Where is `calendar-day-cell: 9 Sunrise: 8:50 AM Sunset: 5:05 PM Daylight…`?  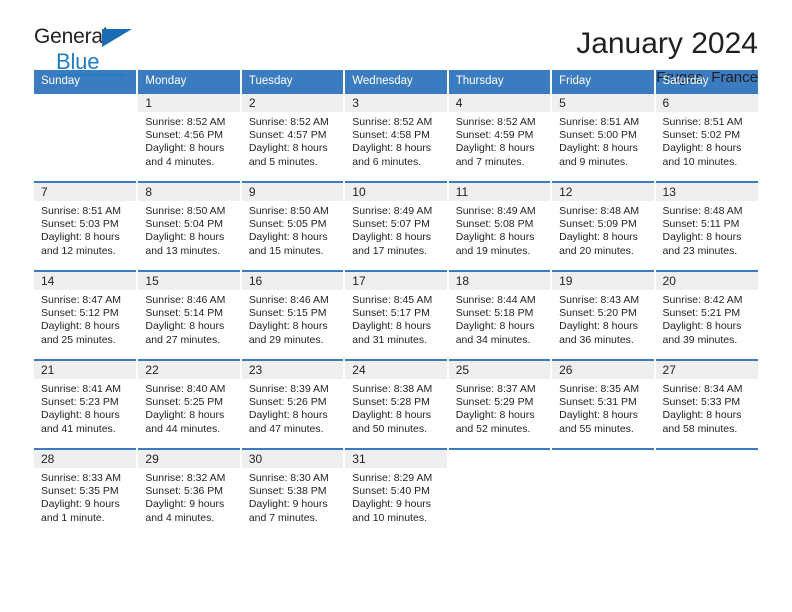 calendar-day-cell: 9 Sunrise: 8:50 AM Sunset: 5:05 PM Daylight… is located at coordinates (293, 226).